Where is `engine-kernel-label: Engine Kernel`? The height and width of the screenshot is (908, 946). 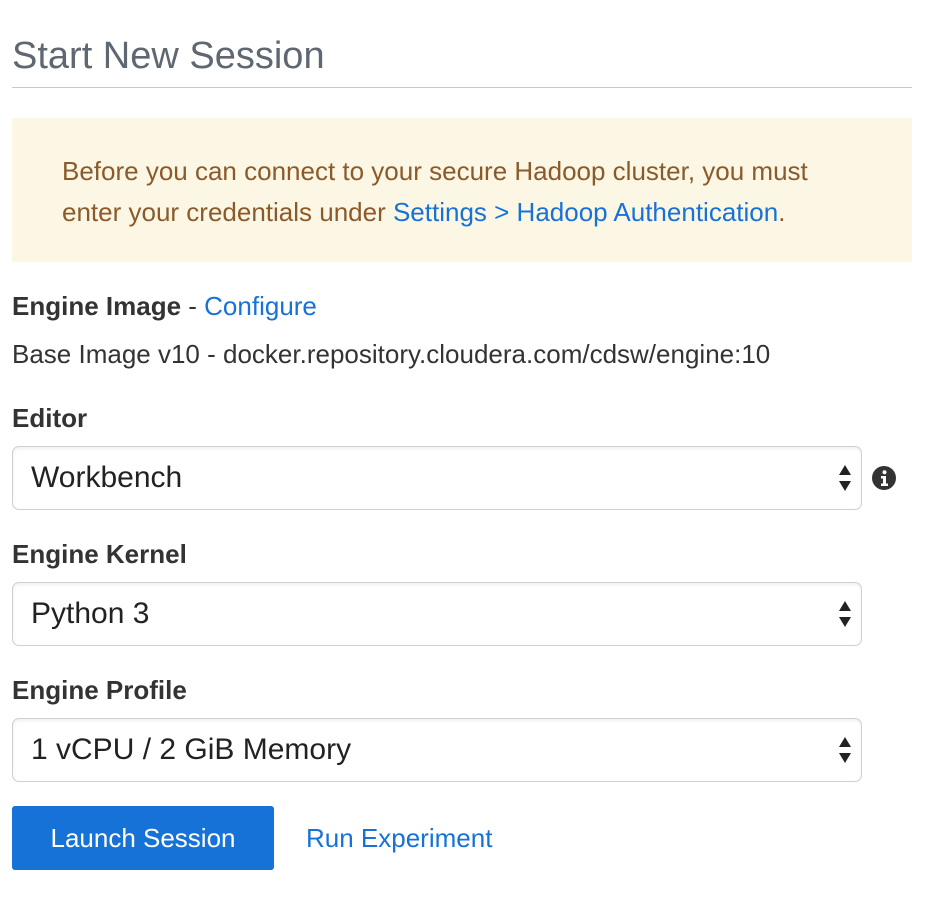 engine-kernel-label: Engine Kernel is located at coordinates (99, 554).